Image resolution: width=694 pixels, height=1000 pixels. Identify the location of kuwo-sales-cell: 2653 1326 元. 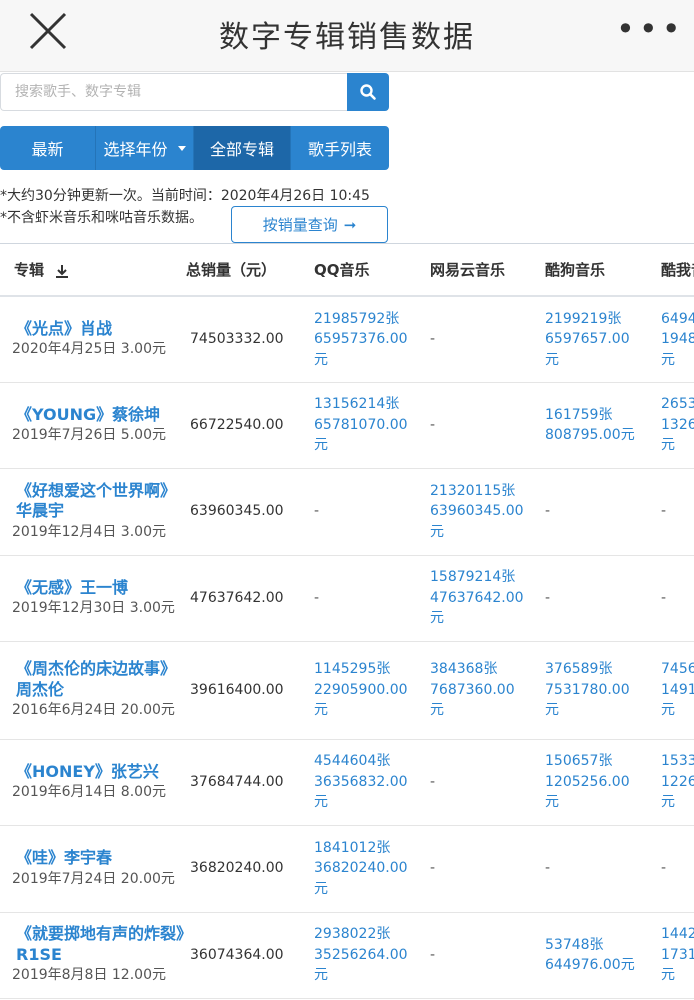
(670, 425).